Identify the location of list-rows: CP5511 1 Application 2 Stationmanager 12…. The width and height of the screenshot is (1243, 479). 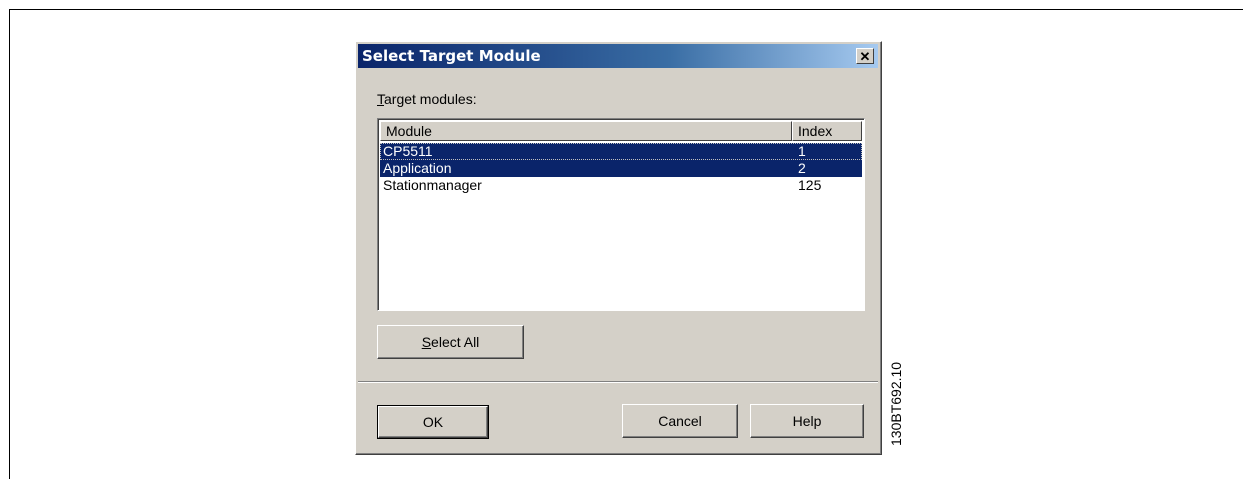
(621, 168).